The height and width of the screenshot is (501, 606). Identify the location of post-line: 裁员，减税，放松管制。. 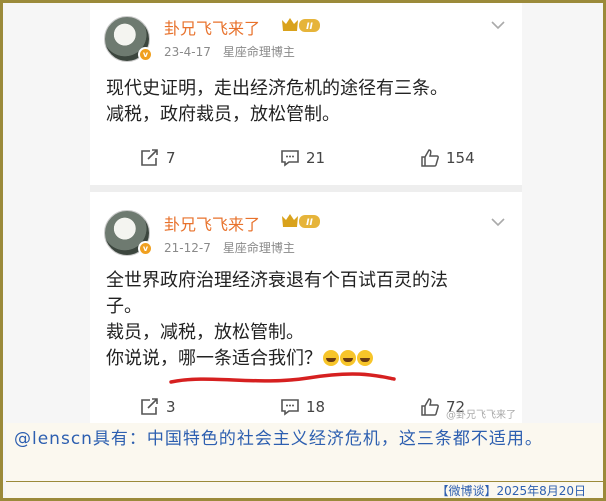
(205, 332).